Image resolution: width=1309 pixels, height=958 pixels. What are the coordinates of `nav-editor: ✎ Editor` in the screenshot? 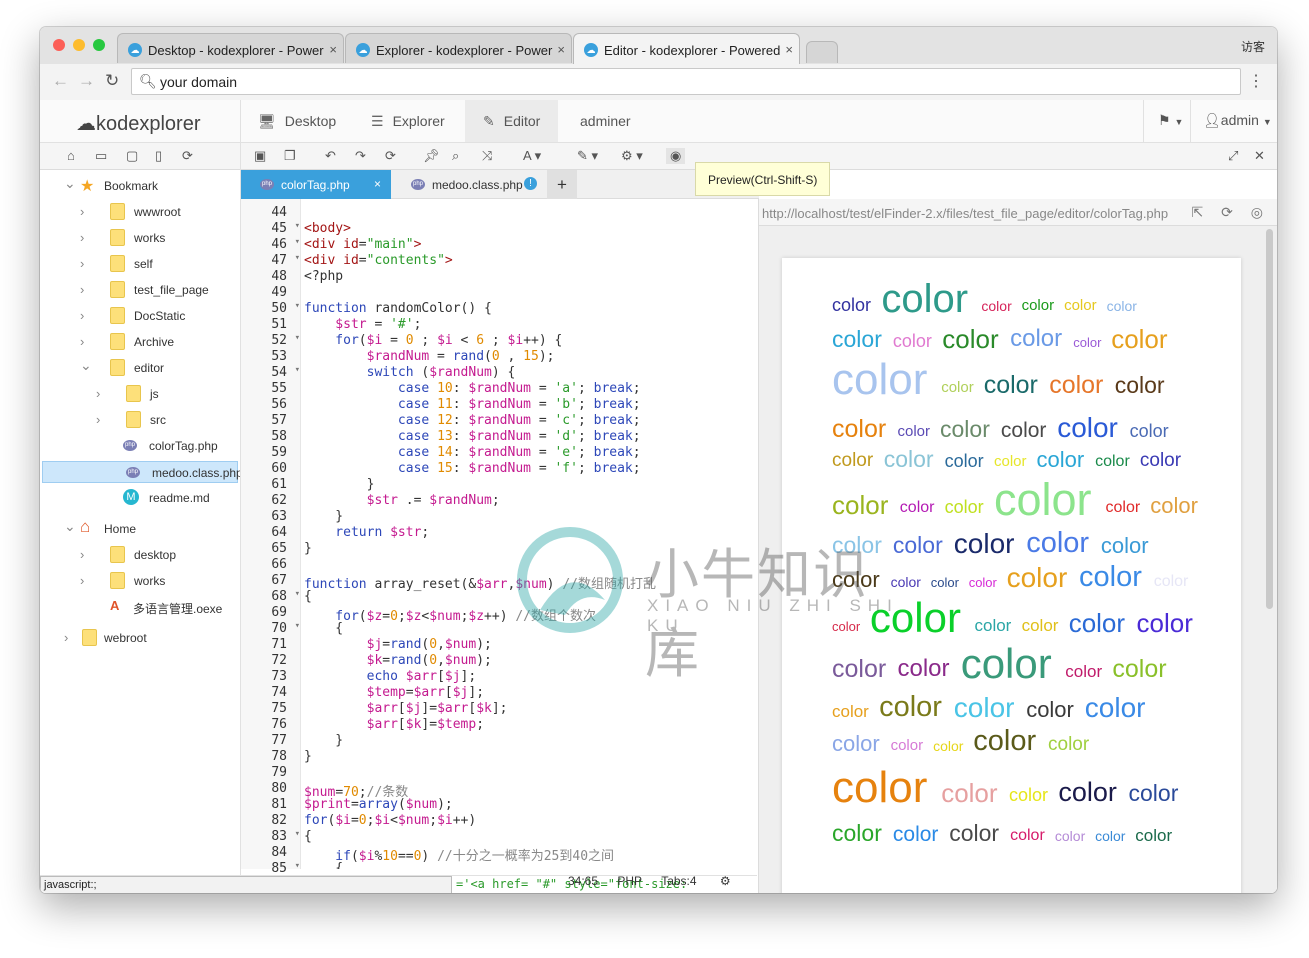 It's located at (512, 121).